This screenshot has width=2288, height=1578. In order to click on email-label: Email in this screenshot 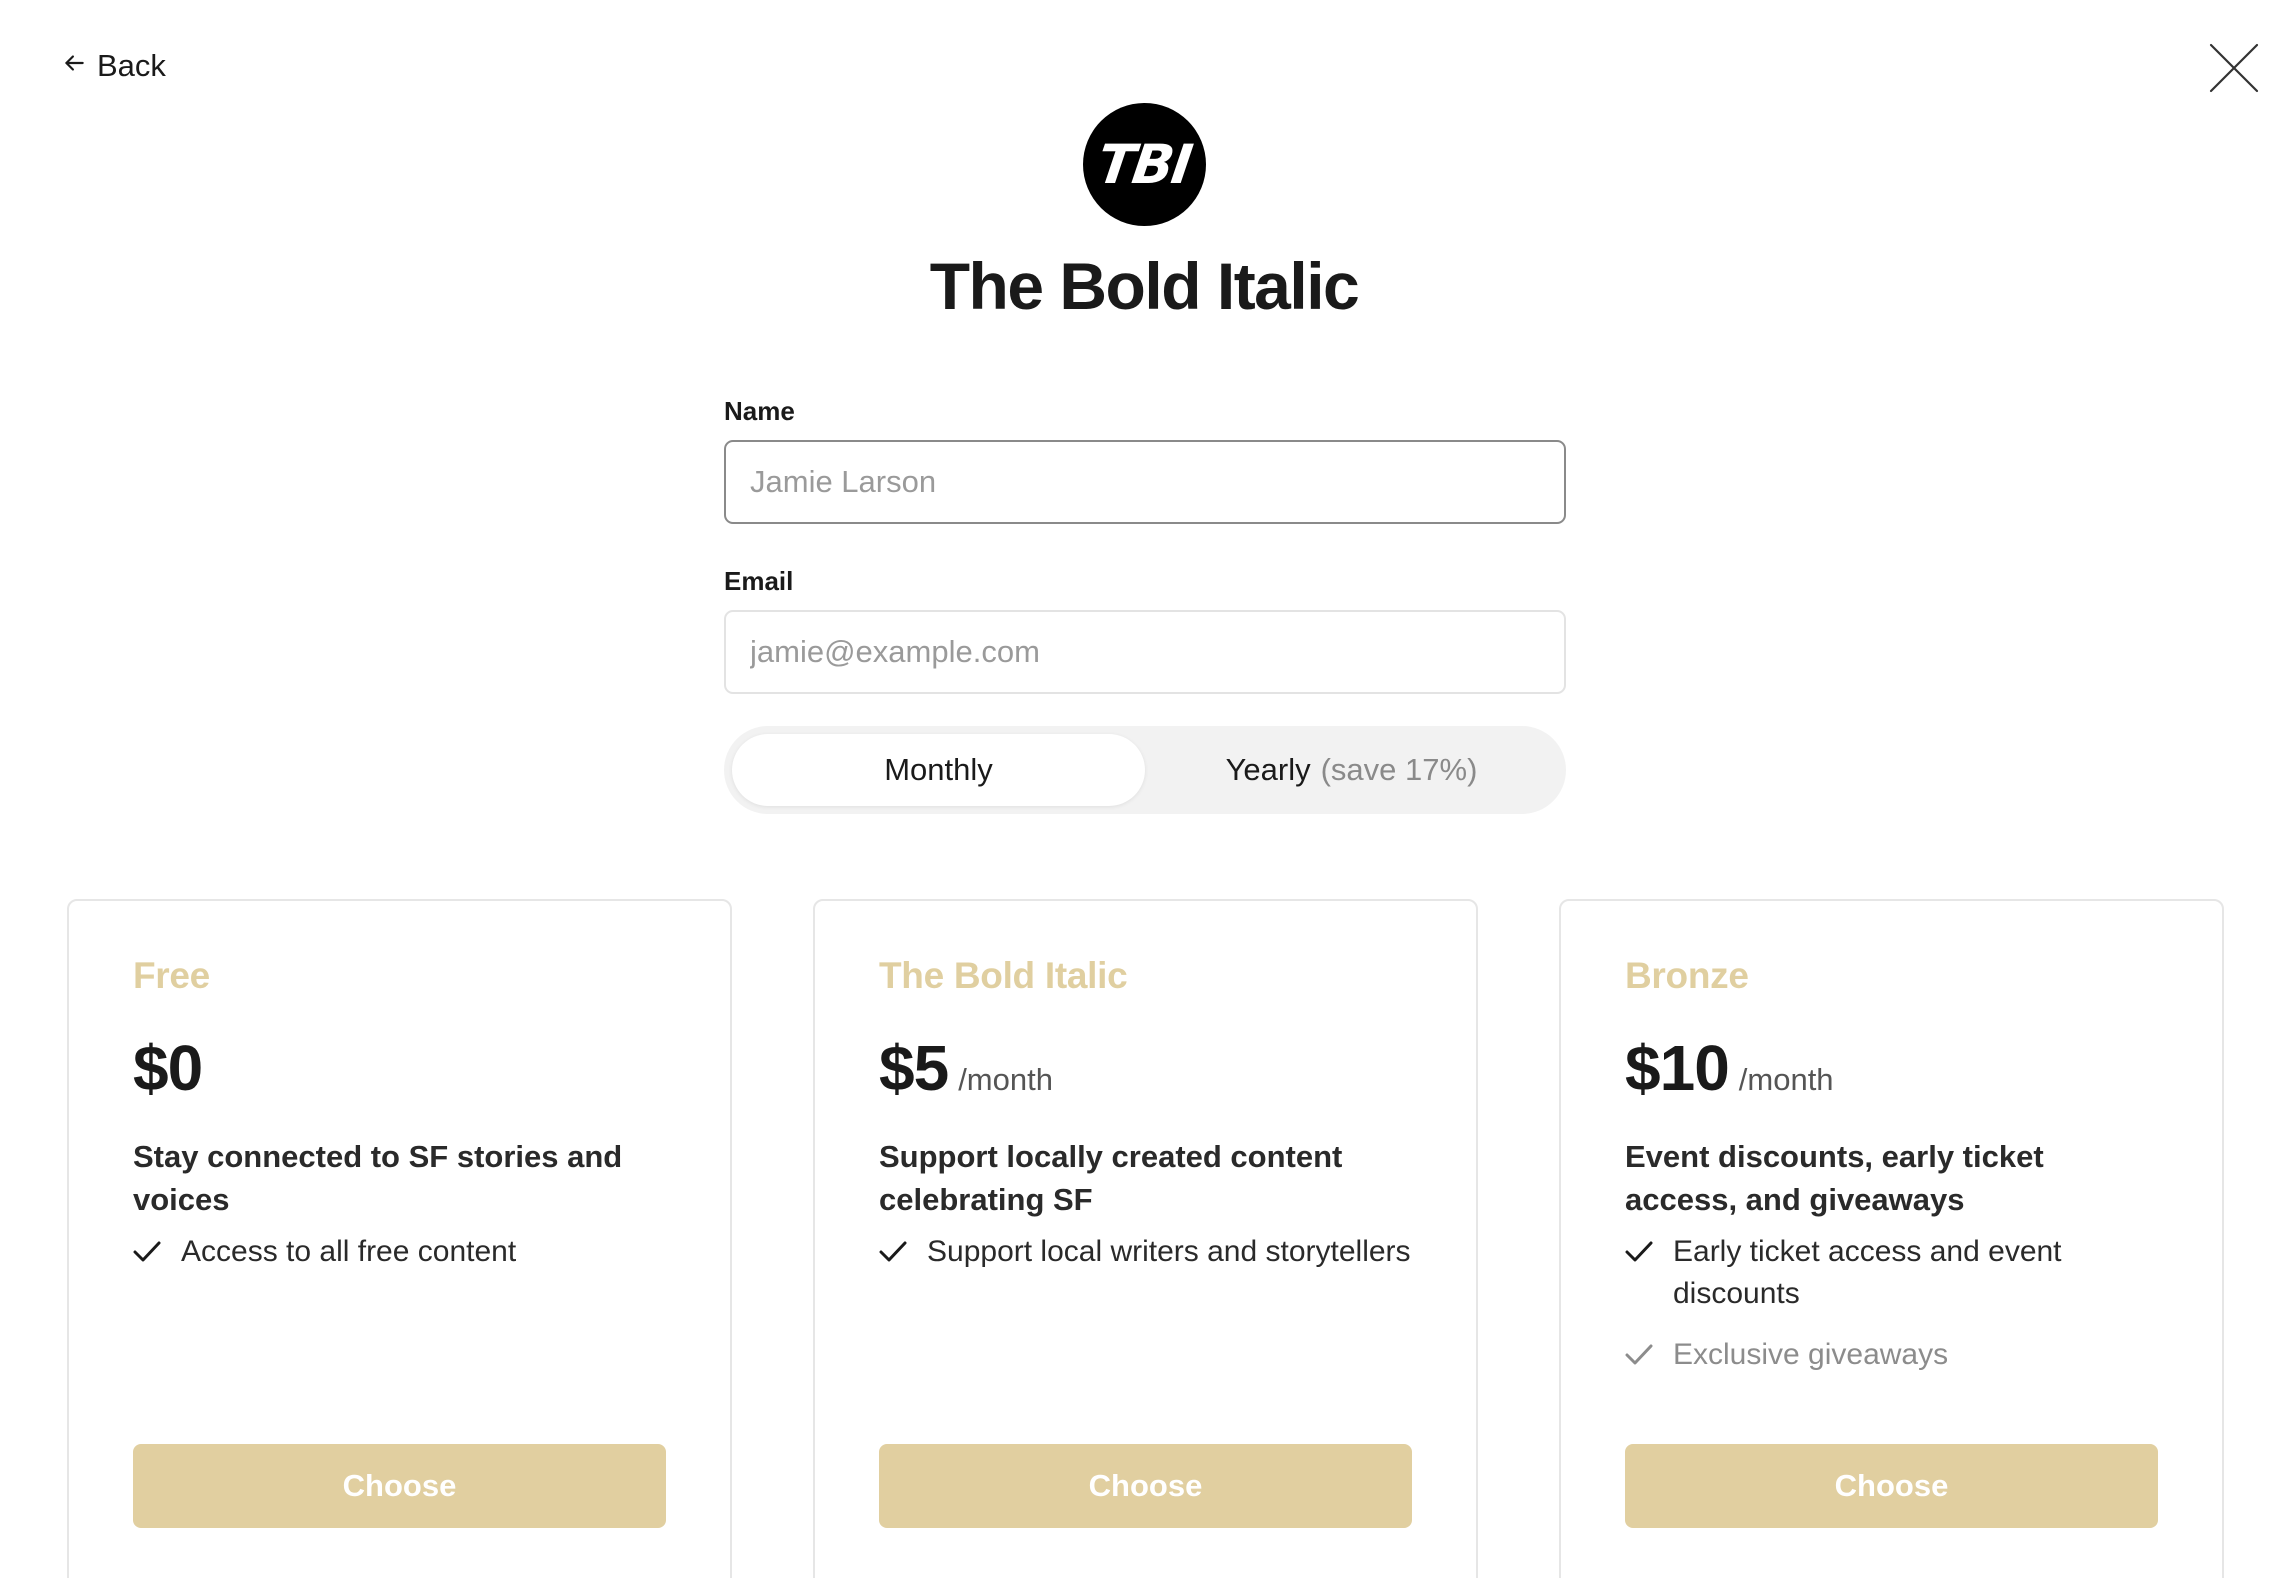, I will do `click(759, 581)`.